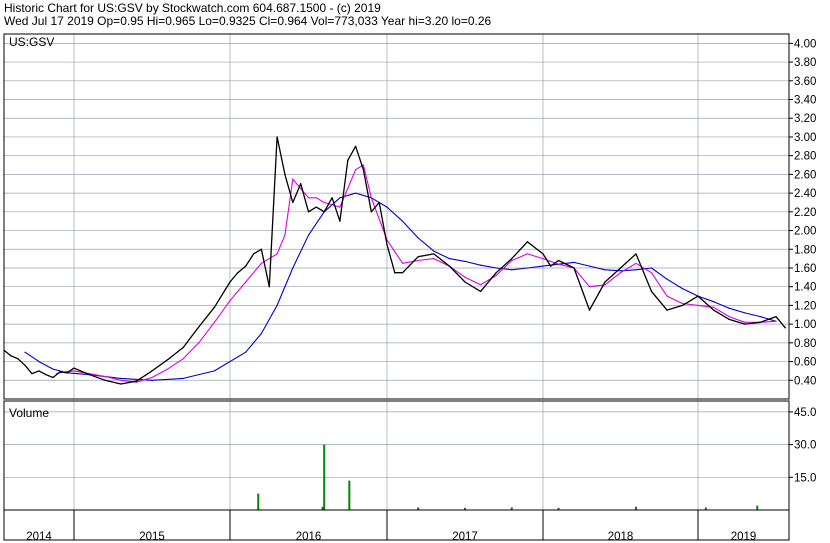 Image resolution: width=830 pixels, height=543 pixels. Describe the element at coordinates (391, 537) in the screenshot. I see `year-labels: 2014 2015 2016 2017 2018 2019` at that location.